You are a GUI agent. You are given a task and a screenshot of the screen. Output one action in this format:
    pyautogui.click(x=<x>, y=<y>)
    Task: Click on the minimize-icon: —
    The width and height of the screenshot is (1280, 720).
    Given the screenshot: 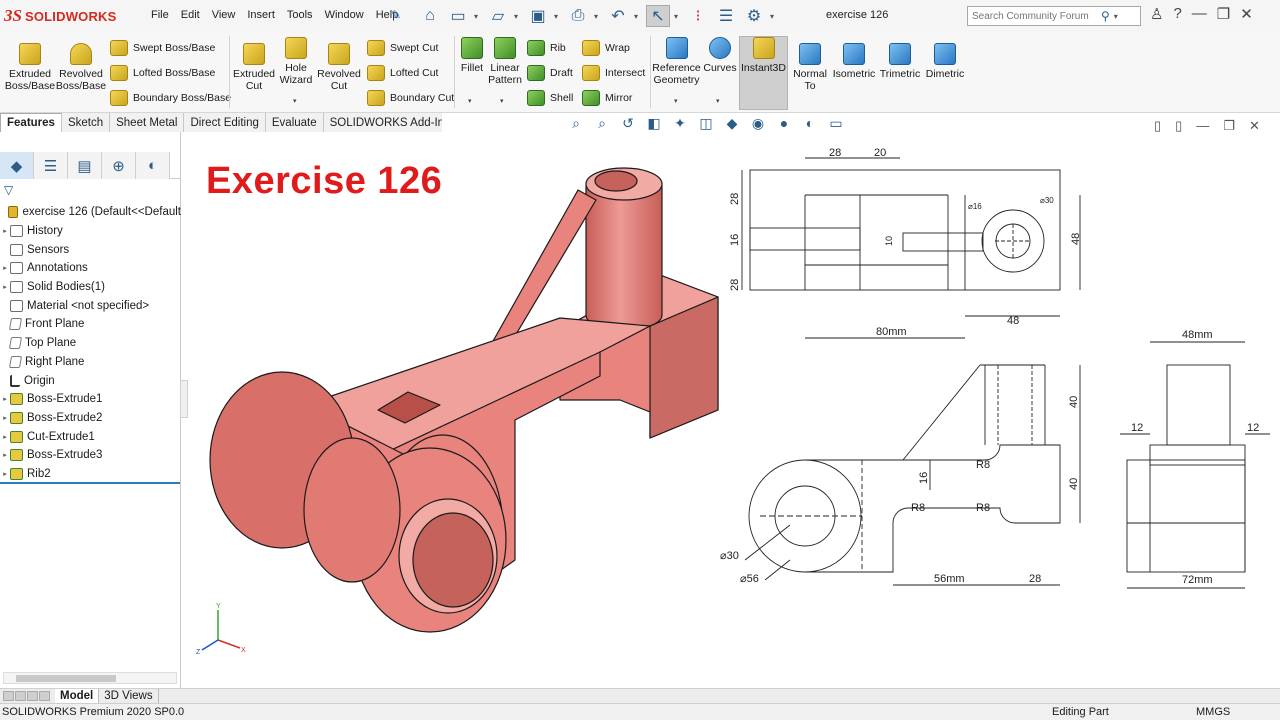 What is the action you would take?
    pyautogui.click(x=1199, y=14)
    